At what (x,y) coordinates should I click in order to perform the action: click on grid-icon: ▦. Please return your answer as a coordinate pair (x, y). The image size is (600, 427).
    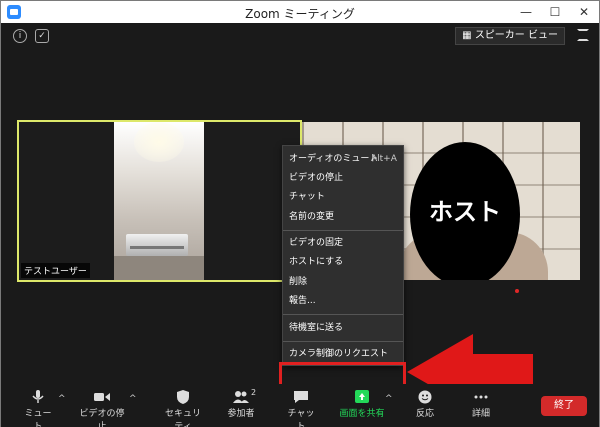
    Looking at the image, I should click on (468, 35).